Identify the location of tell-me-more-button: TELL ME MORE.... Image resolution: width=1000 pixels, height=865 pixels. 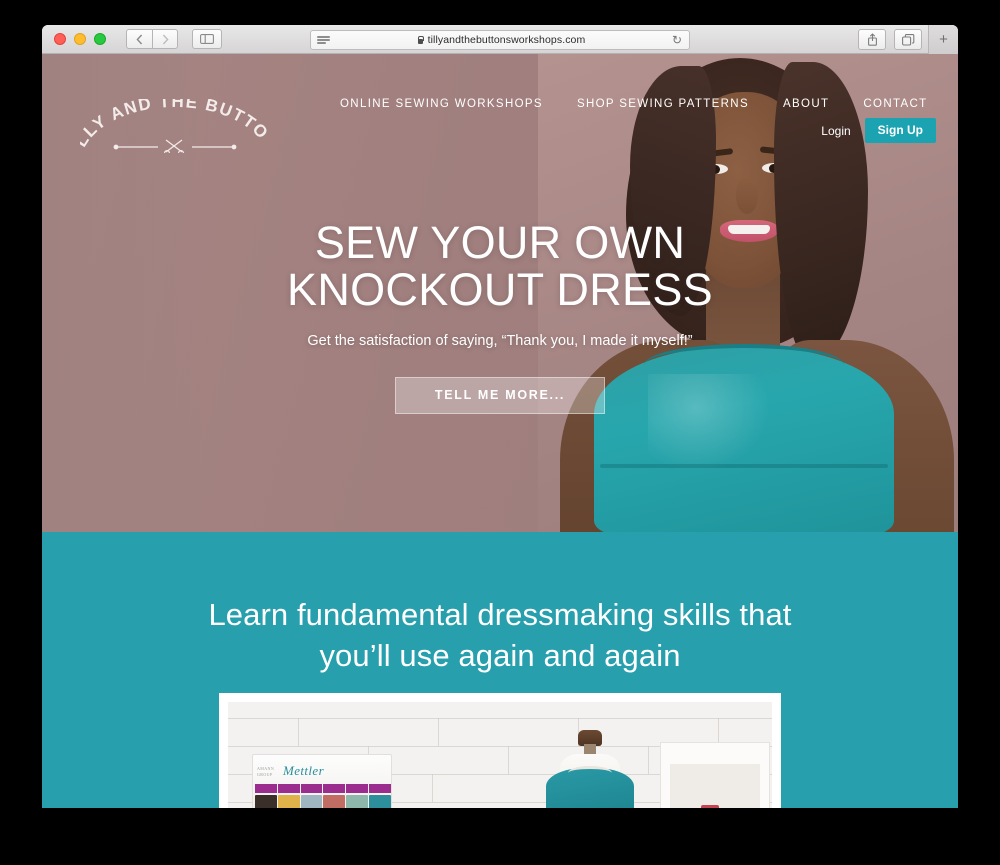
(500, 395).